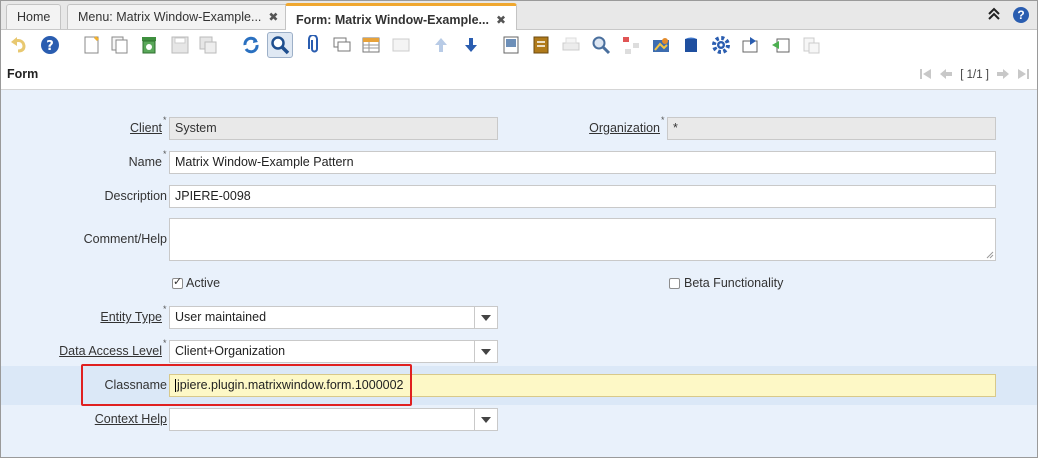  I want to click on import-icon, so click(781, 45).